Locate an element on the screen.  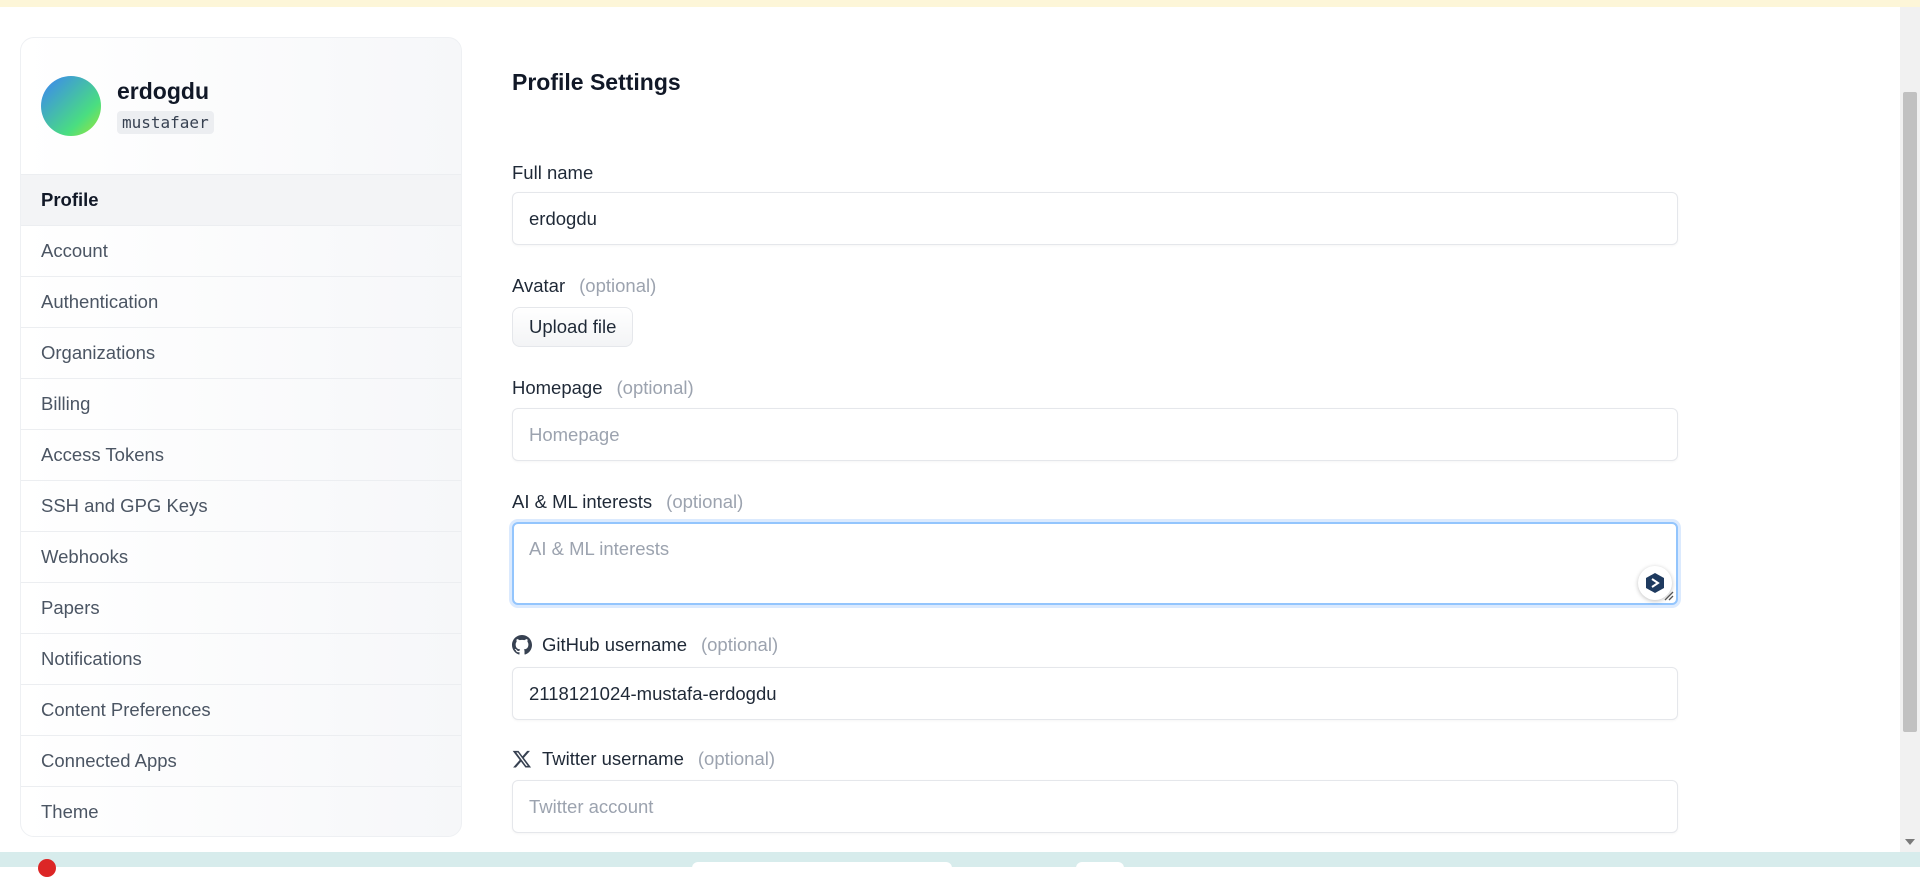
sidebar-item-label: Papers is located at coordinates (70, 607).